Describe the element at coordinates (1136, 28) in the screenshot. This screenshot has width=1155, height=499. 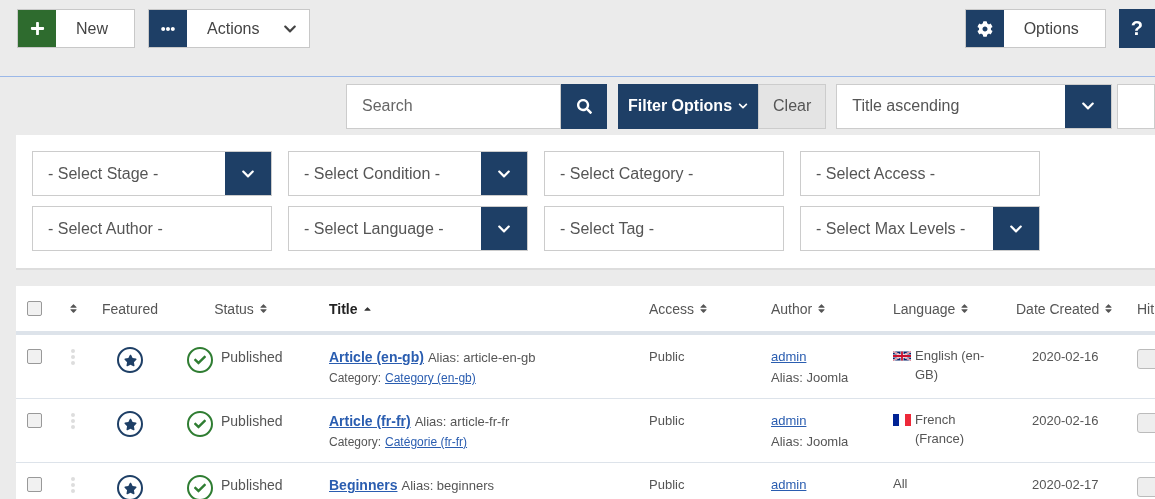
I see `help-button: ?` at that location.